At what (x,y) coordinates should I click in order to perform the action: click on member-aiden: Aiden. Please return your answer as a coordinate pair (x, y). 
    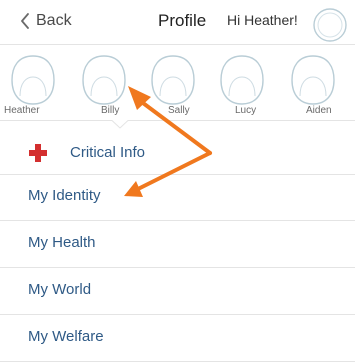
    Looking at the image, I should click on (316, 84).